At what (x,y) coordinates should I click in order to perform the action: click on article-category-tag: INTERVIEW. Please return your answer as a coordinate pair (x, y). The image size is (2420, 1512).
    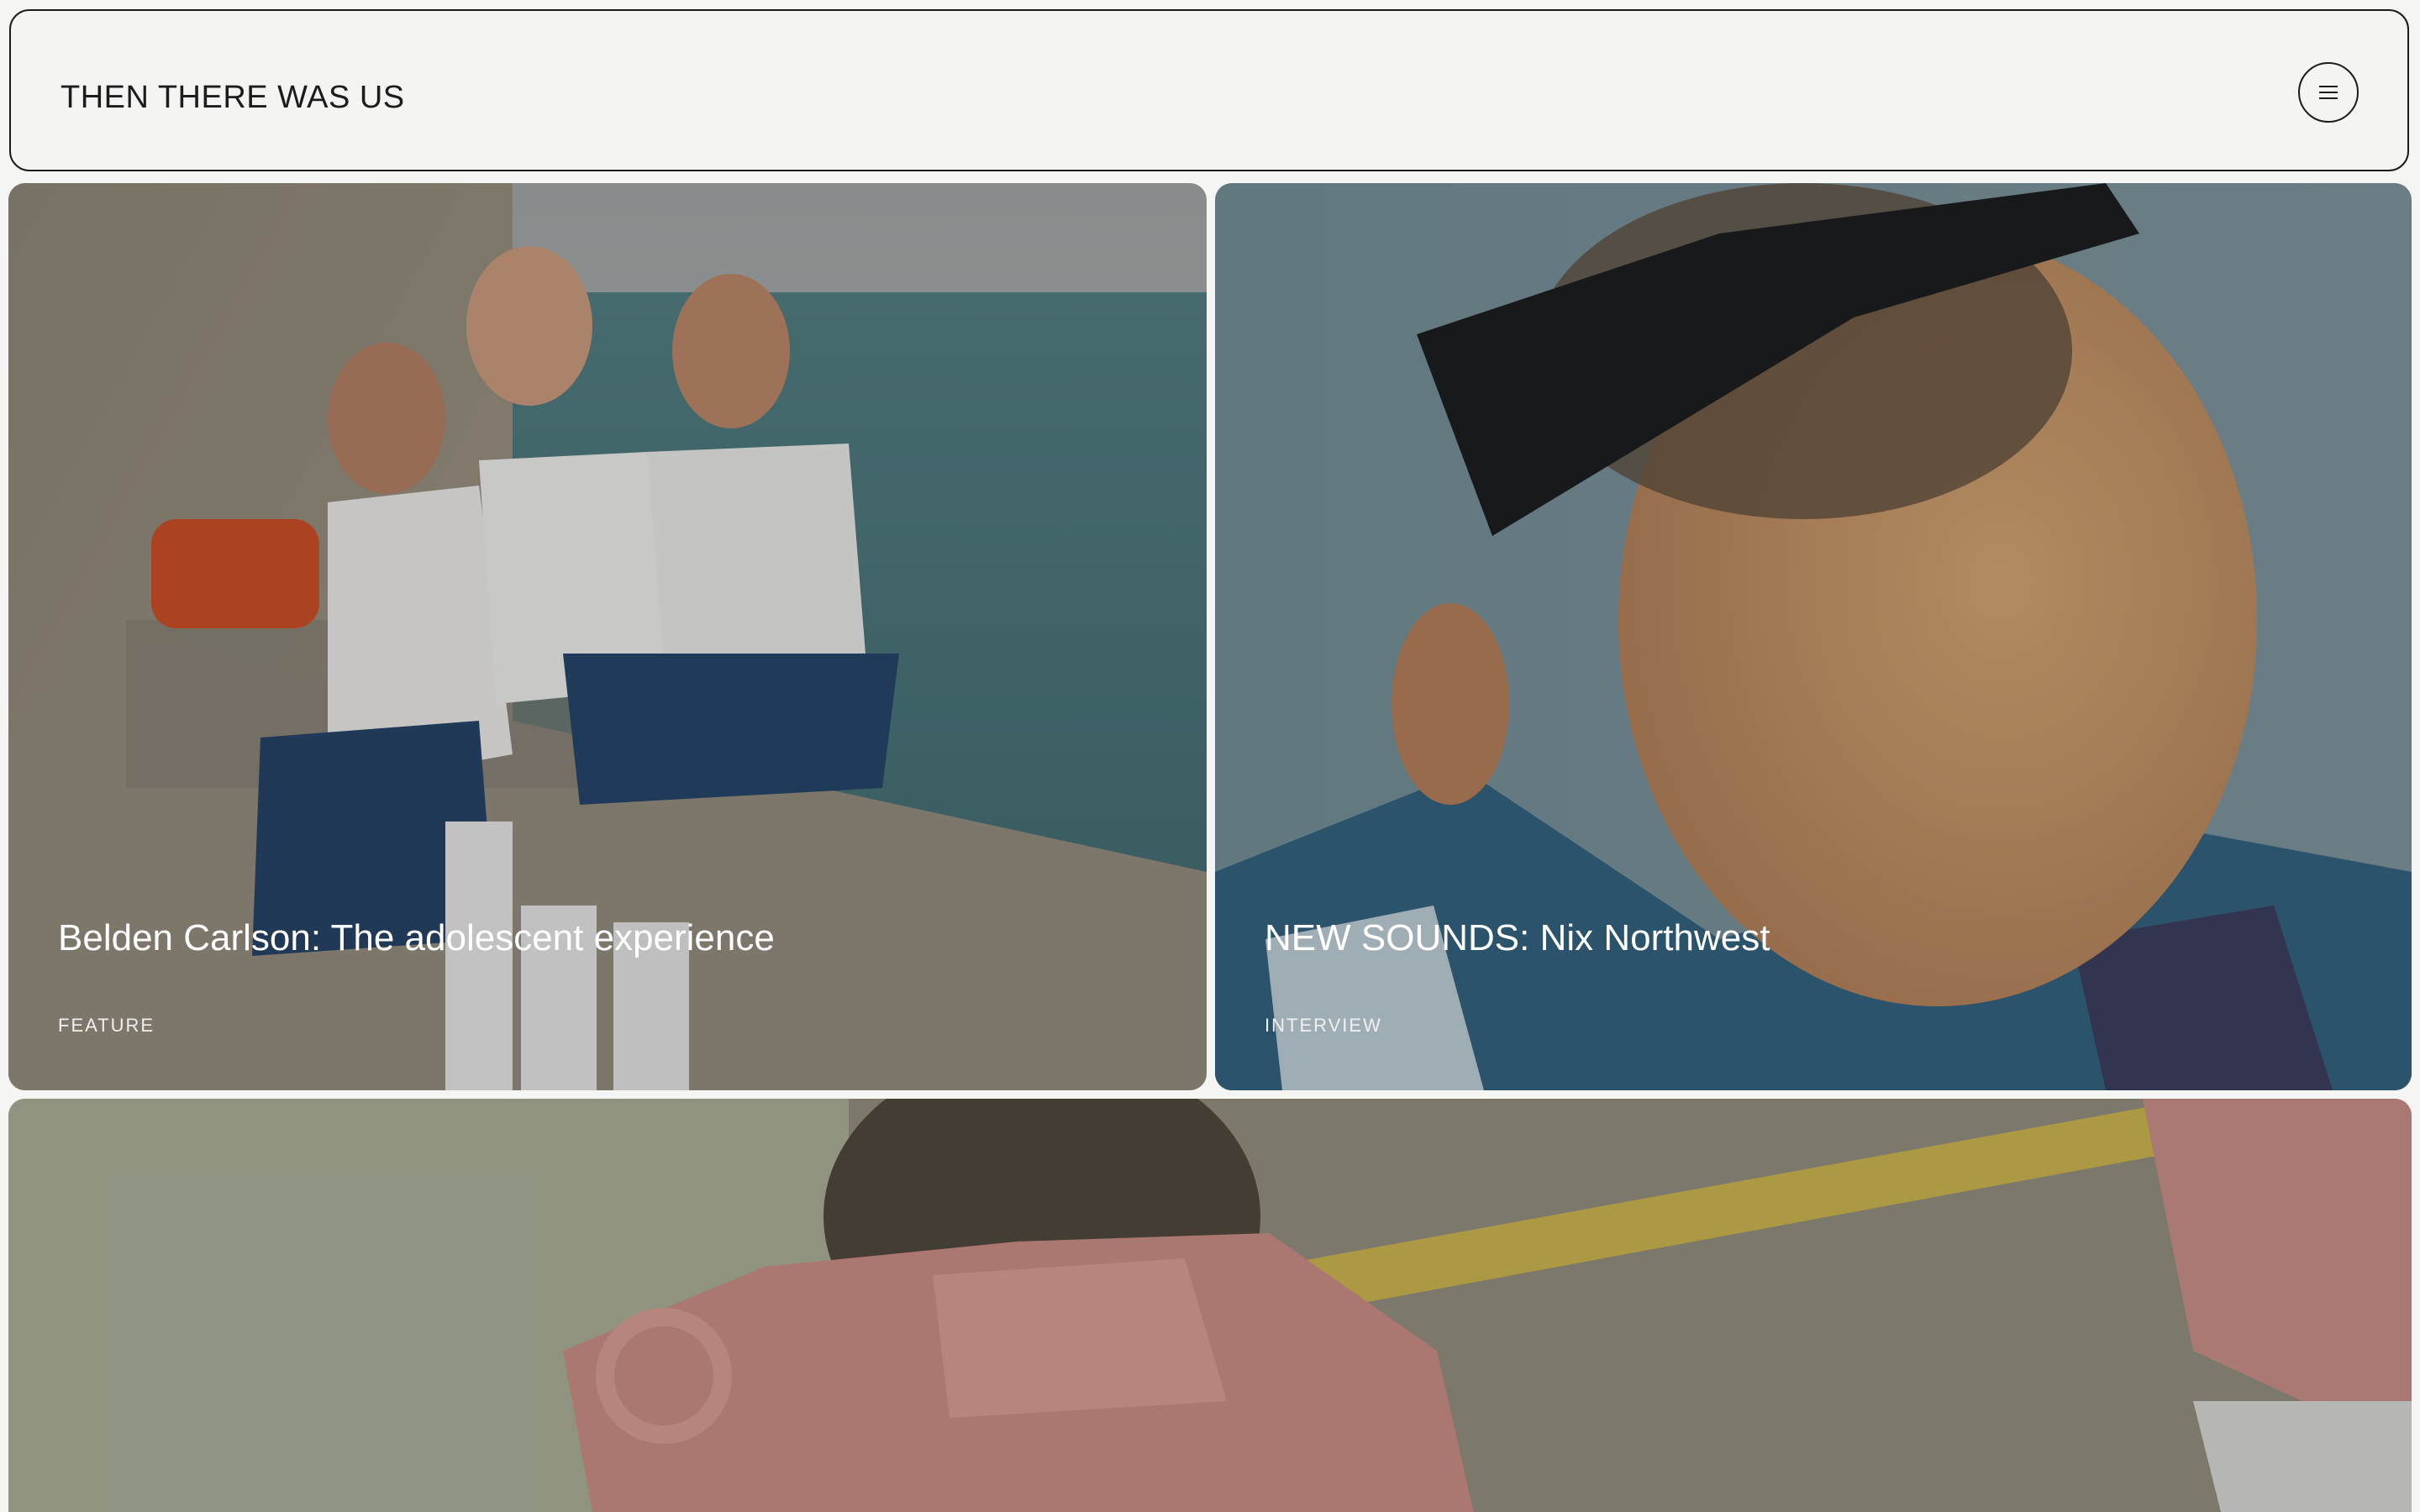
    Looking at the image, I should click on (1323, 1025).